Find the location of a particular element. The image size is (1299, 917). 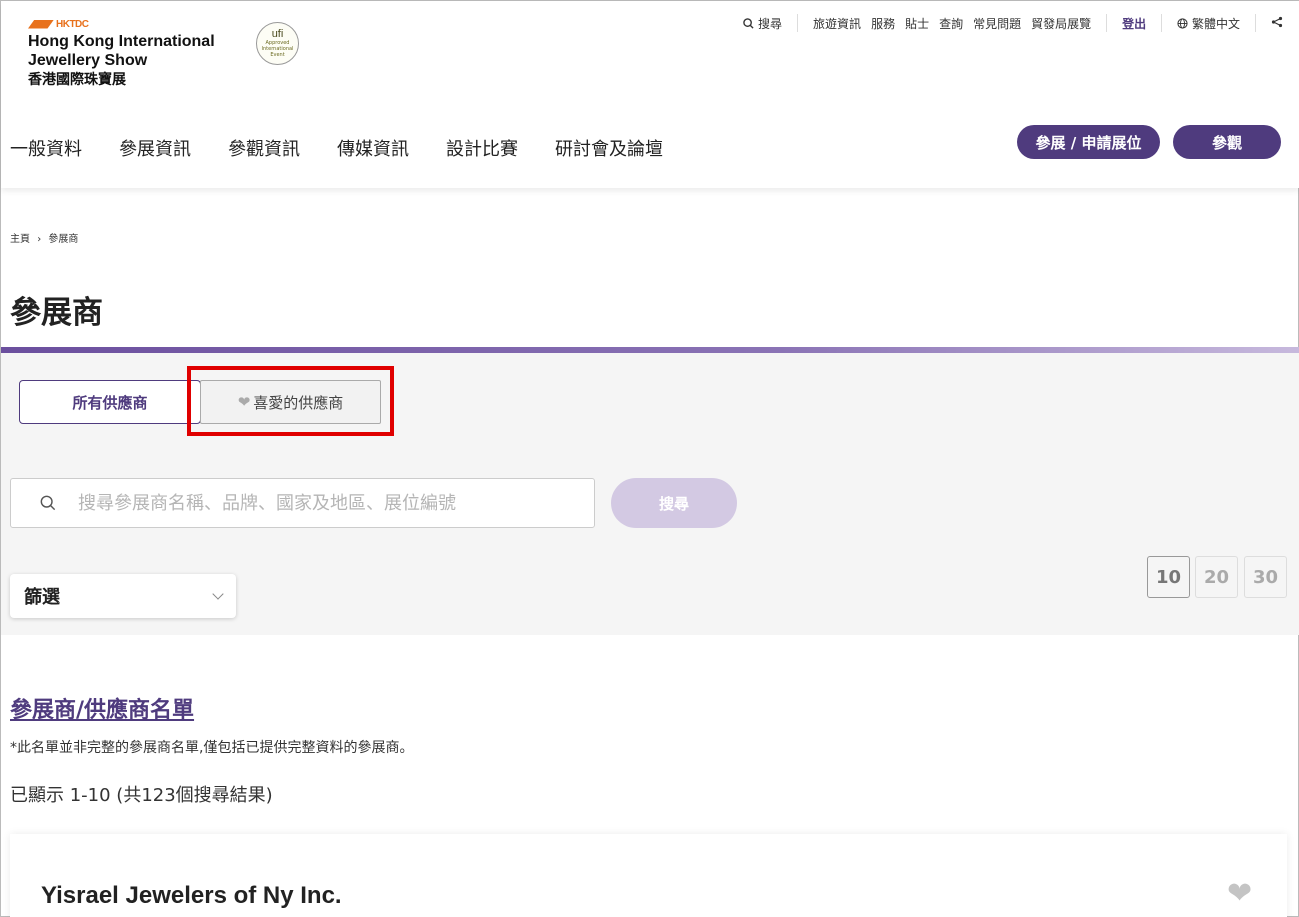

share-icon is located at coordinates (1277, 21).